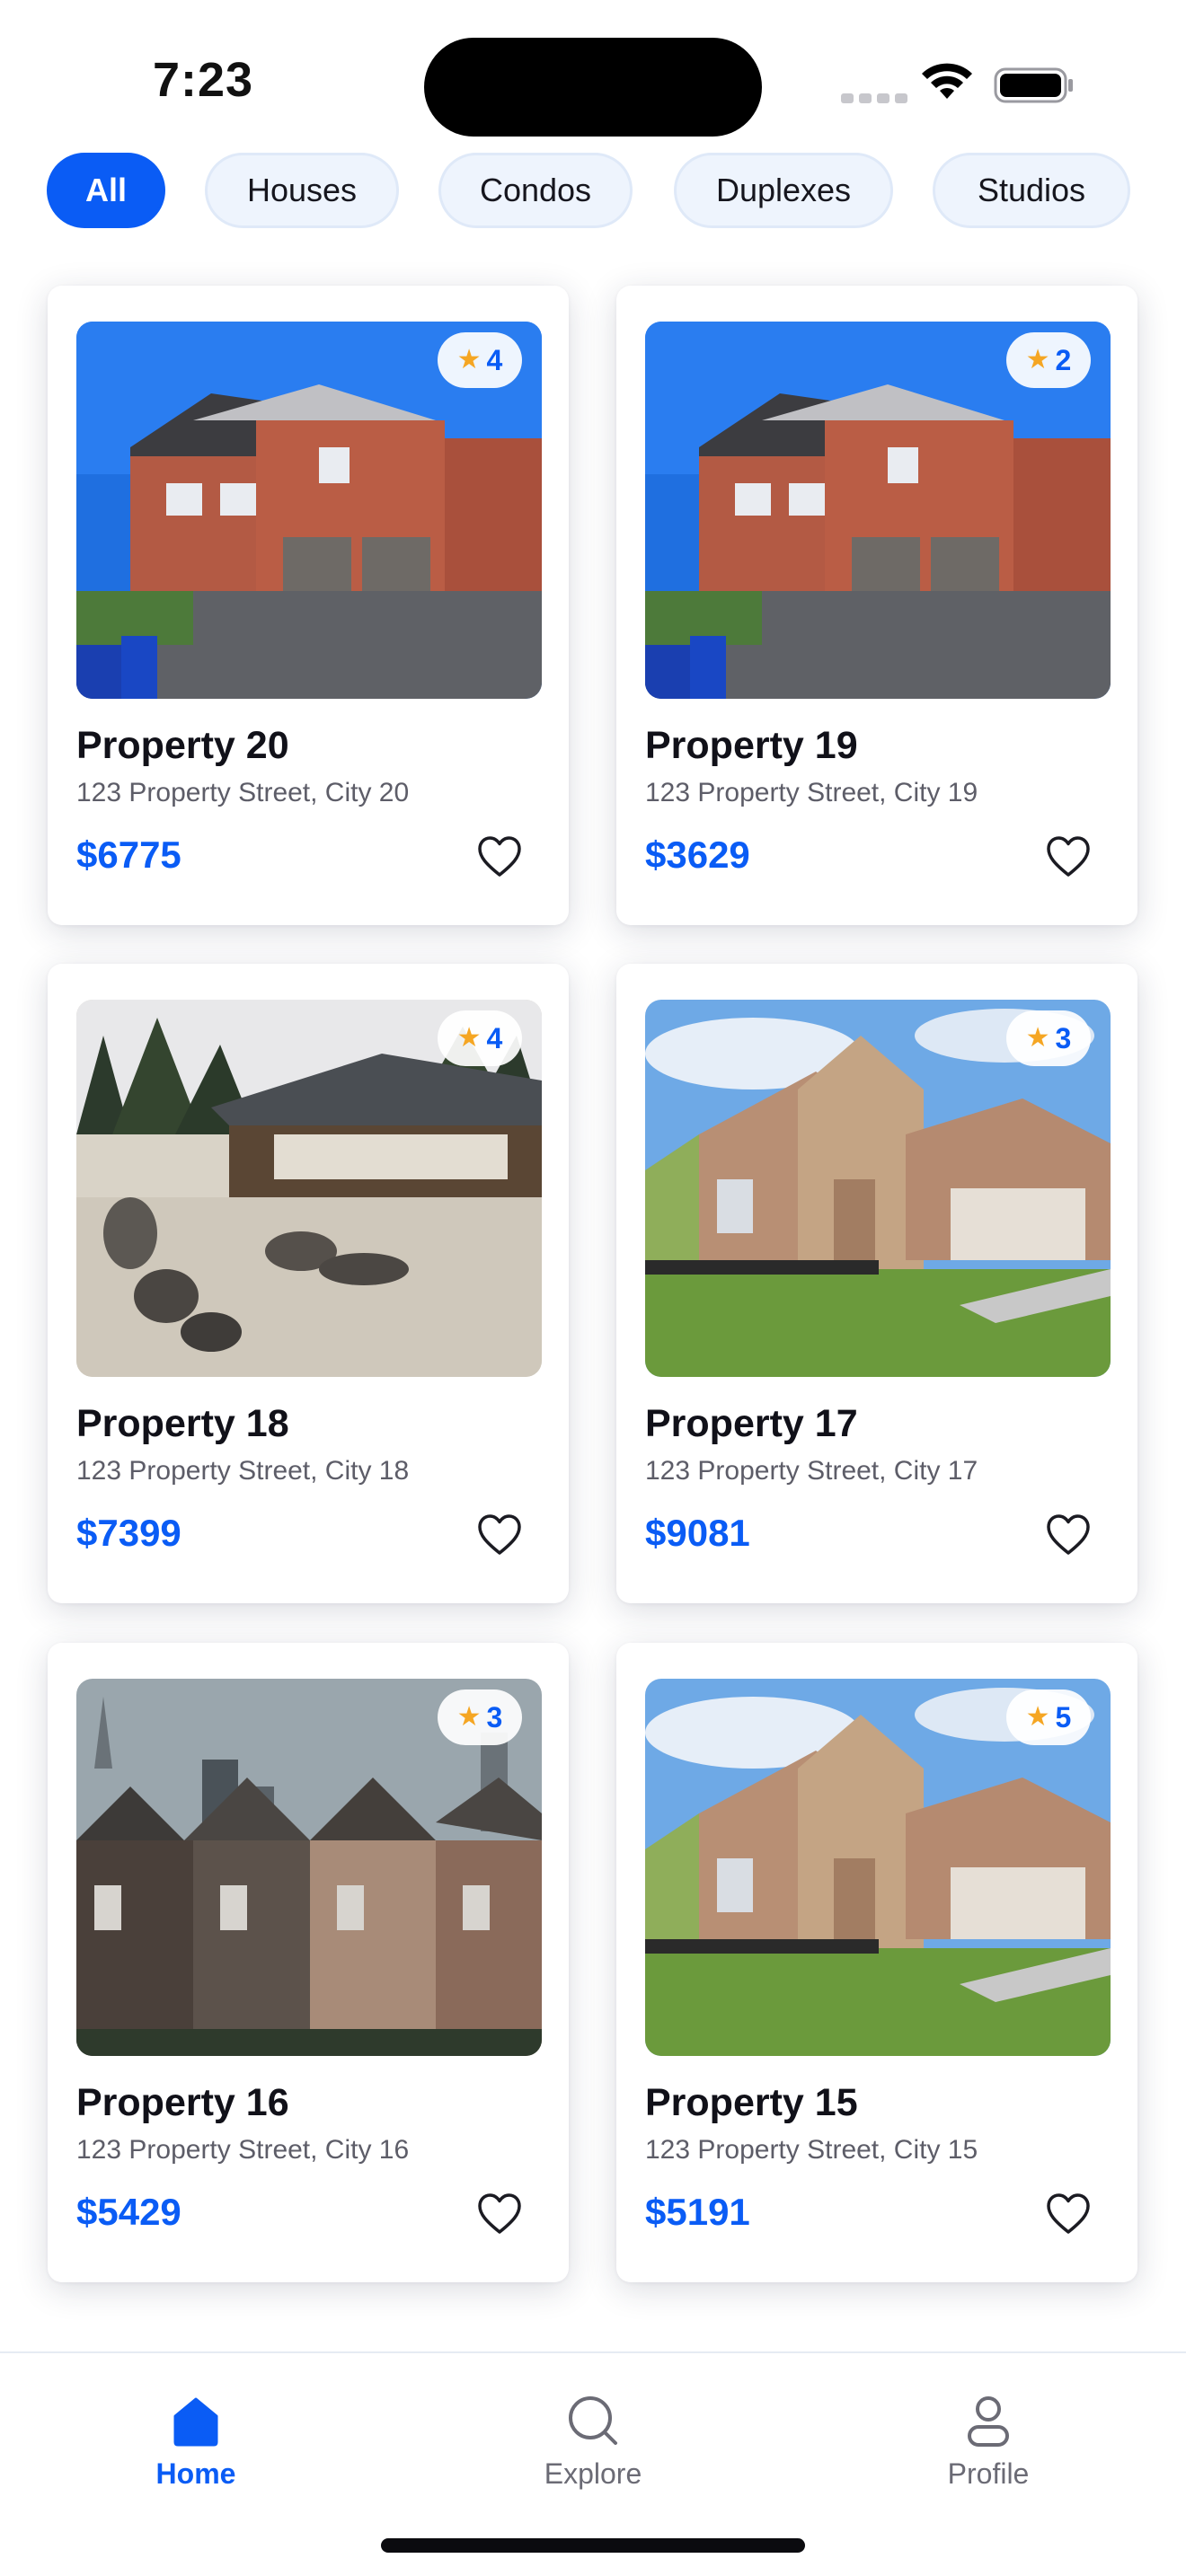 The image size is (1186, 2576). Describe the element at coordinates (593, 2473) in the screenshot. I see `tab-label: Explore` at that location.